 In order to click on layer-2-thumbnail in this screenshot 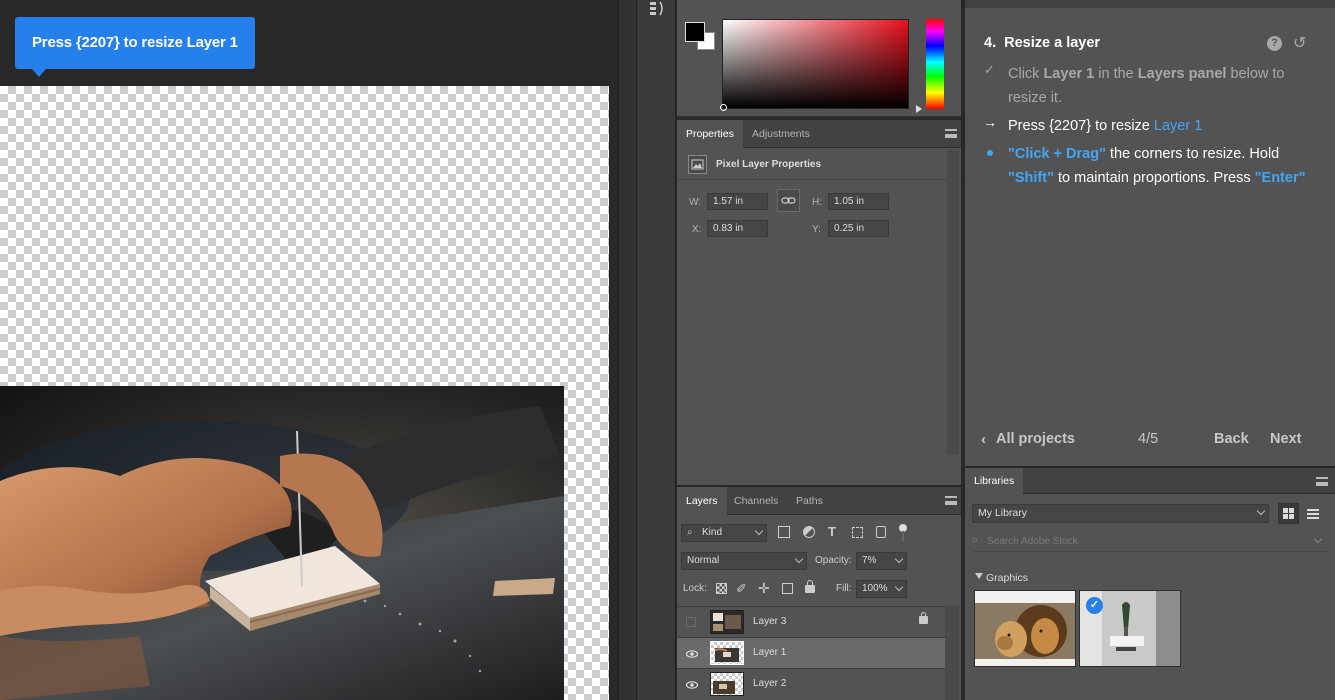, I will do `click(727, 684)`.